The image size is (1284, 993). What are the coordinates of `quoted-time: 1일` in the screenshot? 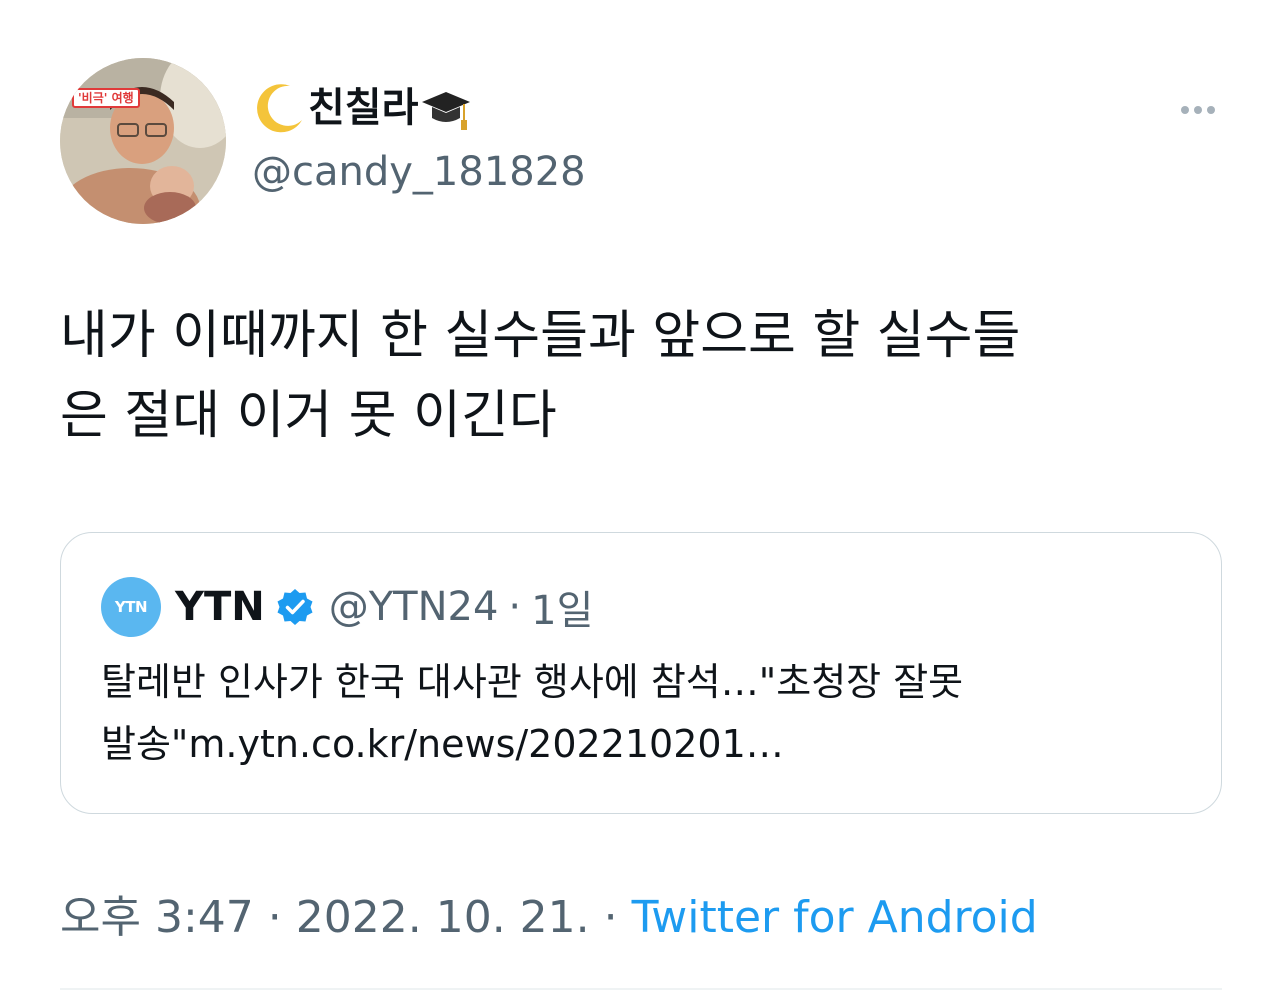 It's located at (562, 607).